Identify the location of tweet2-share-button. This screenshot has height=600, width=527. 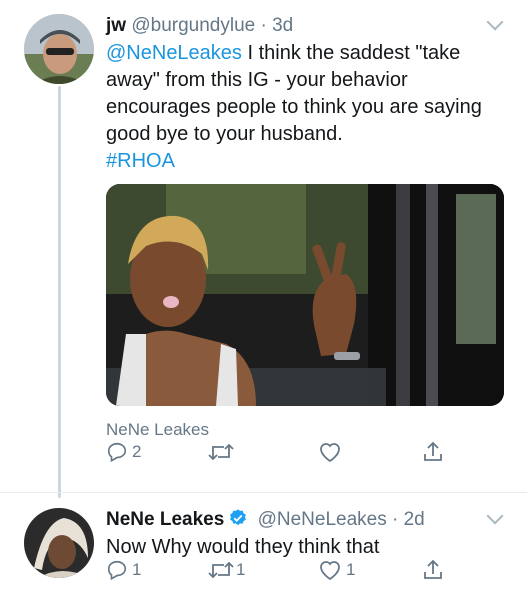
(433, 570).